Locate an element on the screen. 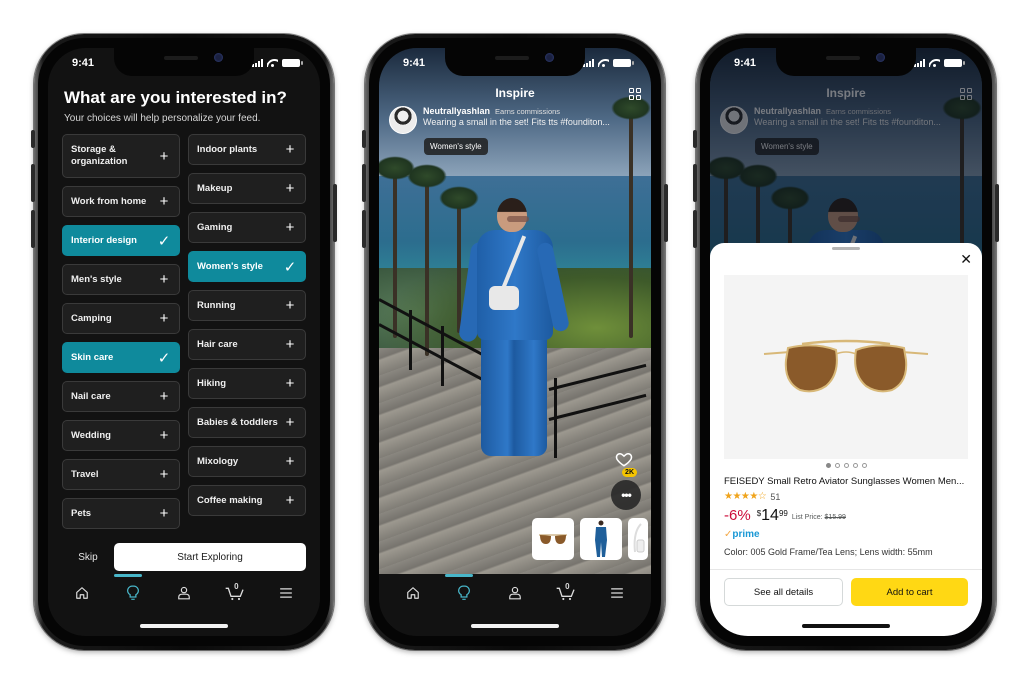 Image resolution: width=1024 pixels, height=682 pixels. earns-commissions-label: Earns commissions is located at coordinates (528, 111).